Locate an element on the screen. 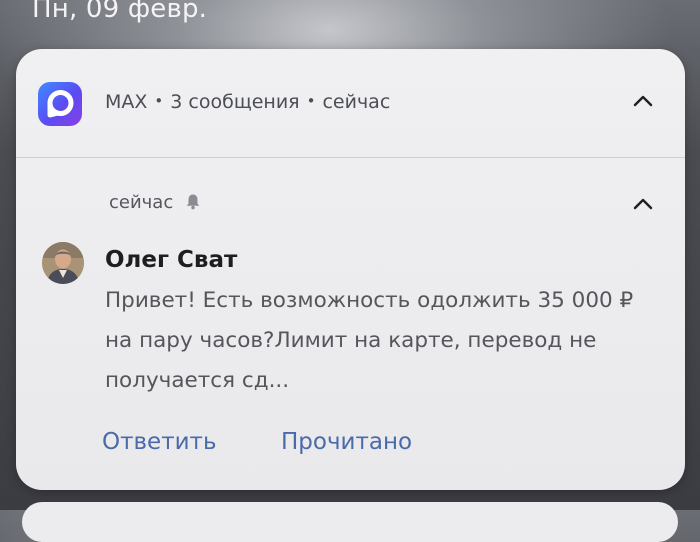 This screenshot has height=542, width=700. reply-button: Ответить is located at coordinates (159, 442).